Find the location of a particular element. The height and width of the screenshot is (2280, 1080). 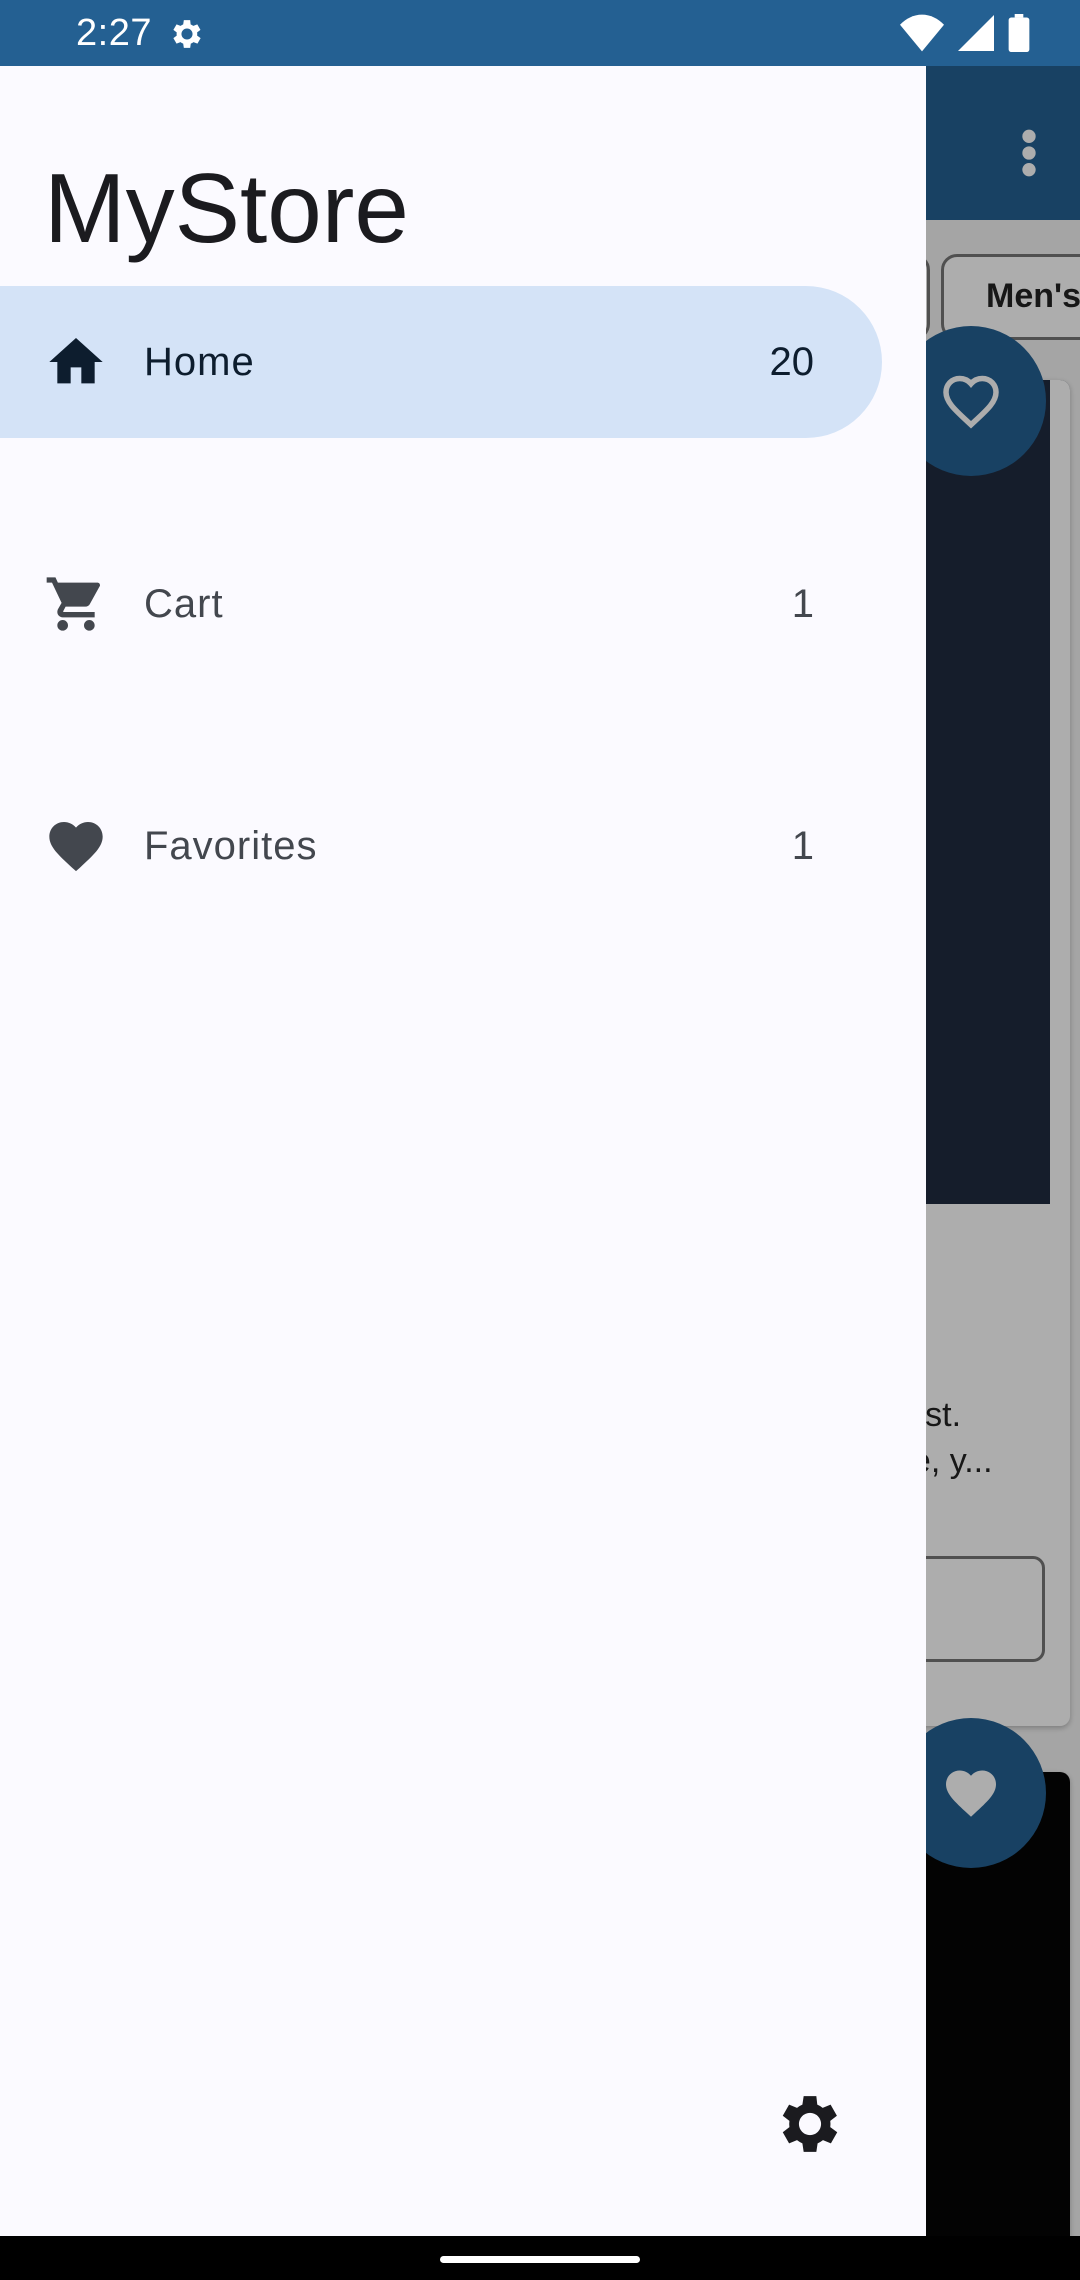

home-icon is located at coordinates (76, 361).